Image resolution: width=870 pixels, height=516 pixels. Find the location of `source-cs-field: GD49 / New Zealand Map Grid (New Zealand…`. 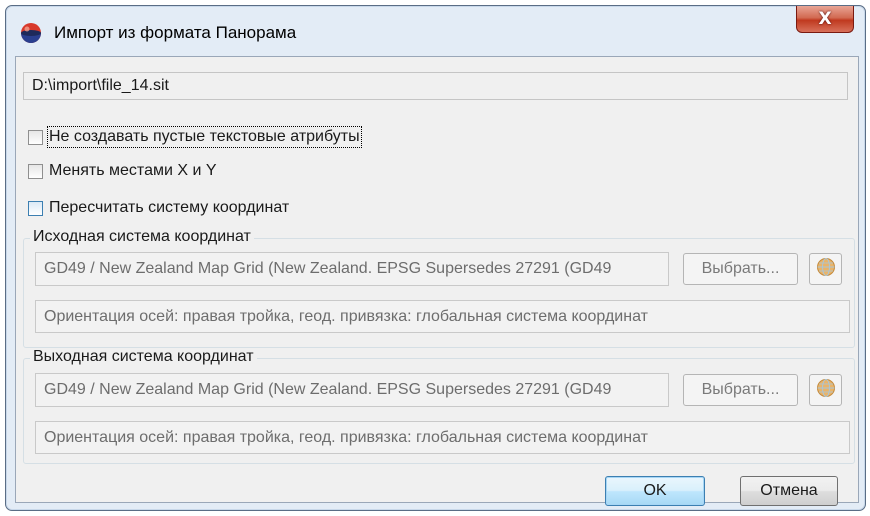

source-cs-field: GD49 / New Zealand Map Grid (New Zealand… is located at coordinates (352, 269).